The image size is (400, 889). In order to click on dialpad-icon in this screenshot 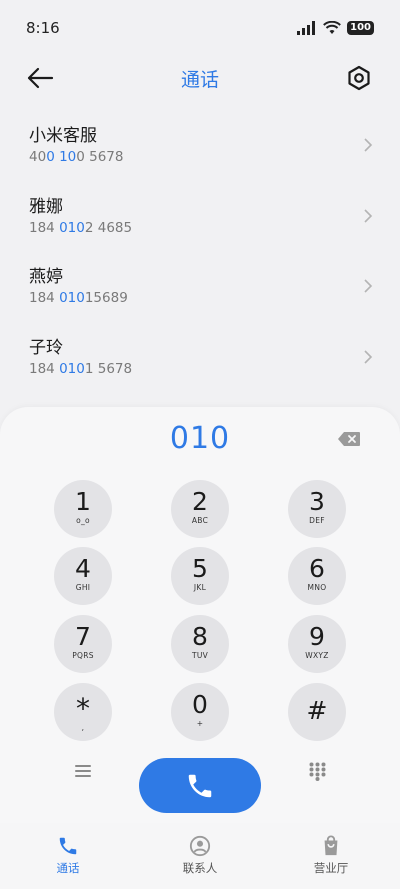, I will do `click(317, 771)`.